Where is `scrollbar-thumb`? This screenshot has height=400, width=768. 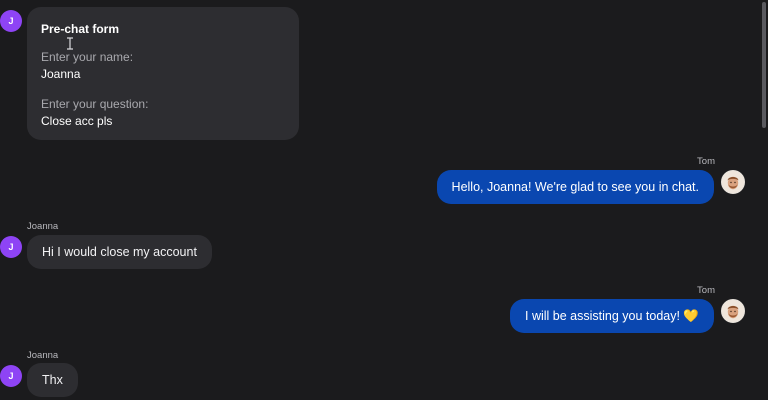 scrollbar-thumb is located at coordinates (764, 65).